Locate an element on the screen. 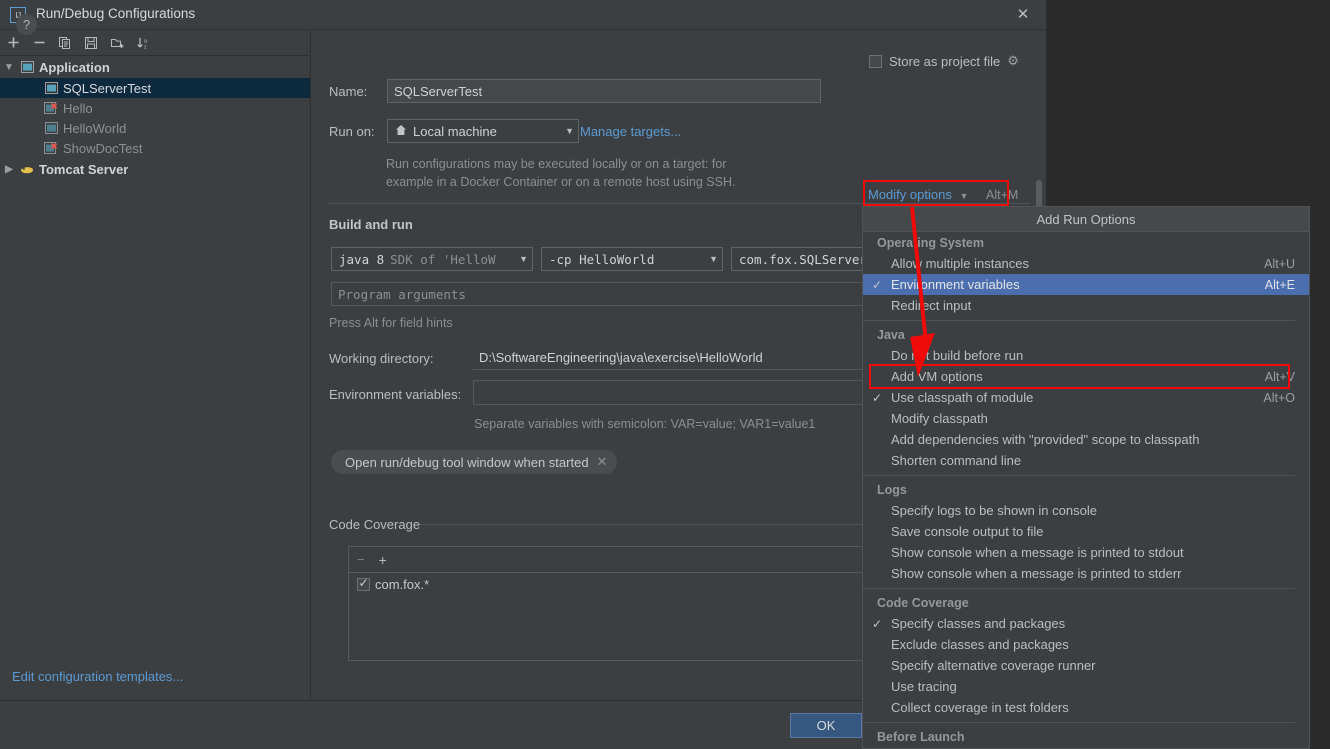 This screenshot has height=749, width=1330. open-tool-window-label: Open run/debug tool window when started is located at coordinates (467, 462).